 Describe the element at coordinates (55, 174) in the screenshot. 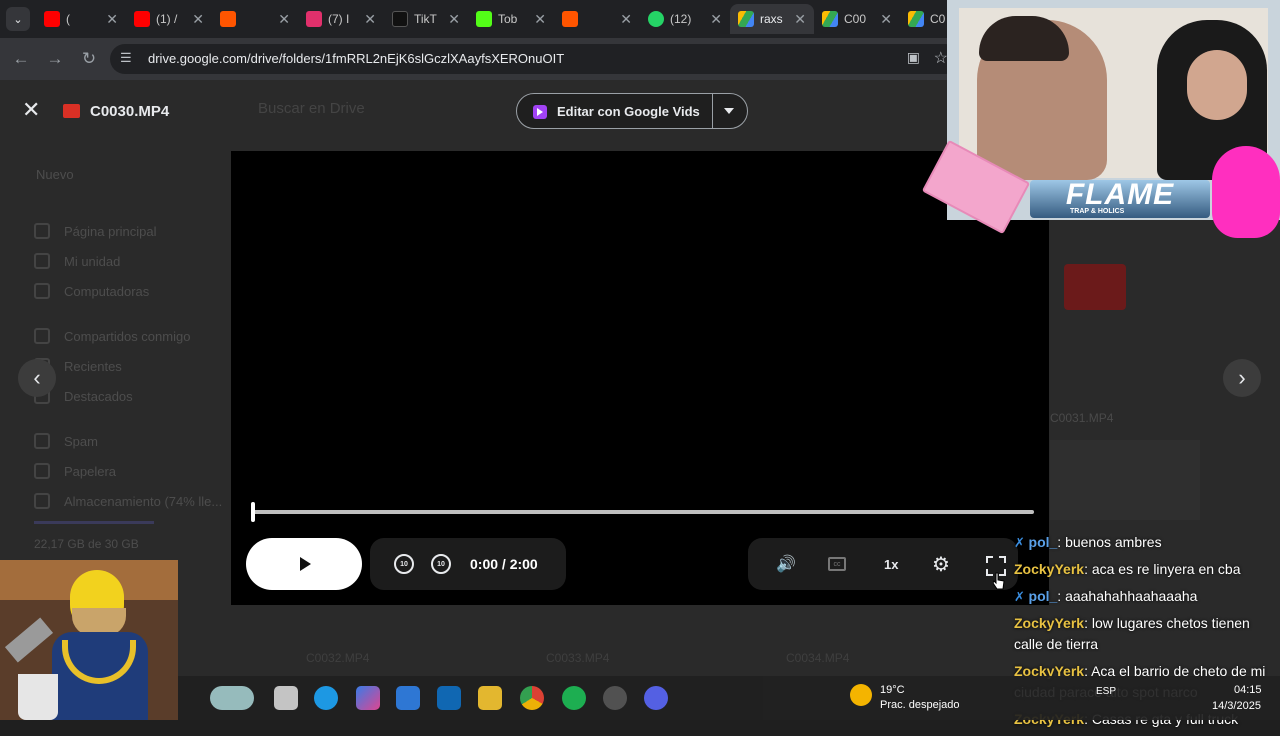

I see `new-button: Nuevo` at that location.